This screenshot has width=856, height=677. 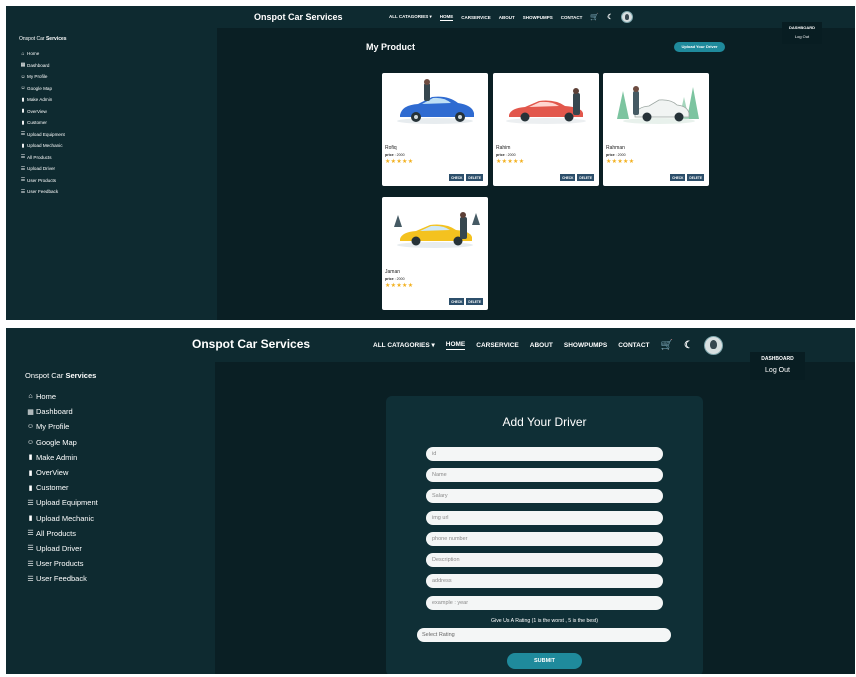 I want to click on grid-icon: ▦, so click(x=30, y=412).